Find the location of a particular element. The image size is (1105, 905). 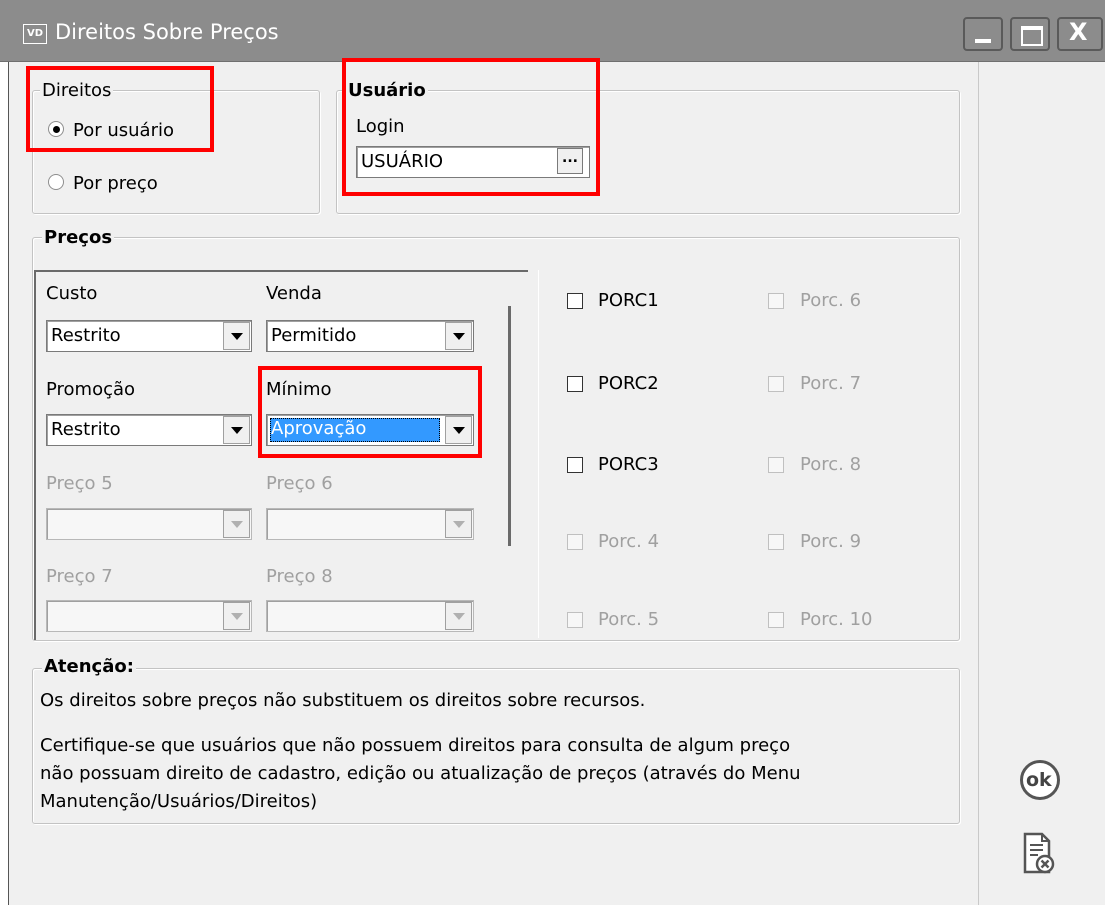

preco6-dropdown-button is located at coordinates (458, 524).